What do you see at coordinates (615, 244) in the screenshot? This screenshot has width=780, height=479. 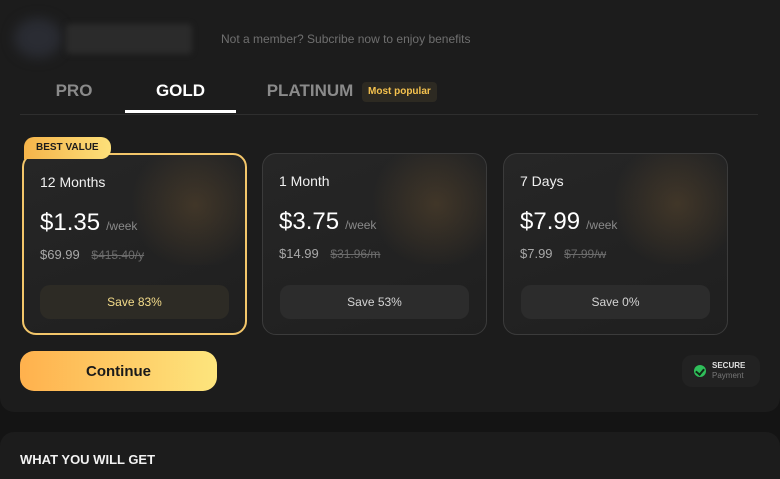 I see `plan-card-7-days: 7 Days $7.99 /week $7.99 $7.99/w Save 0%` at bounding box center [615, 244].